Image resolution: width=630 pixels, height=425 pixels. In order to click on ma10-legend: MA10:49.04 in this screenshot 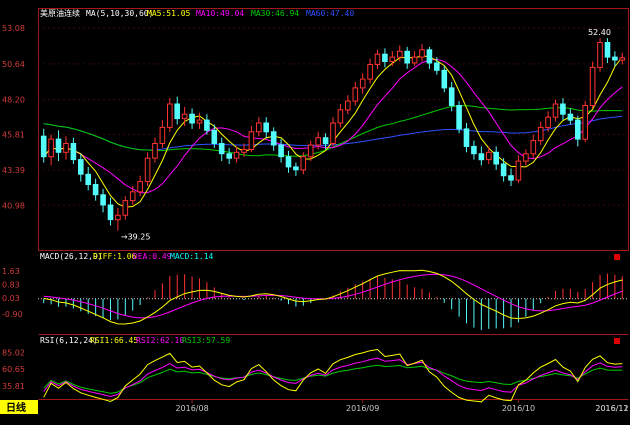, I will do `click(220, 13)`.